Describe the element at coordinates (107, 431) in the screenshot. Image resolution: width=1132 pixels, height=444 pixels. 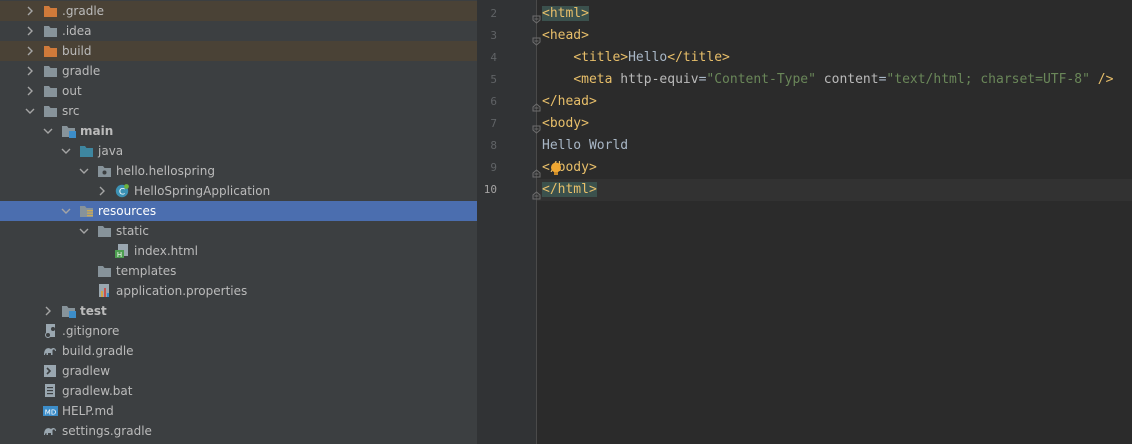
I see `tree-node-label: settings.gradle` at that location.